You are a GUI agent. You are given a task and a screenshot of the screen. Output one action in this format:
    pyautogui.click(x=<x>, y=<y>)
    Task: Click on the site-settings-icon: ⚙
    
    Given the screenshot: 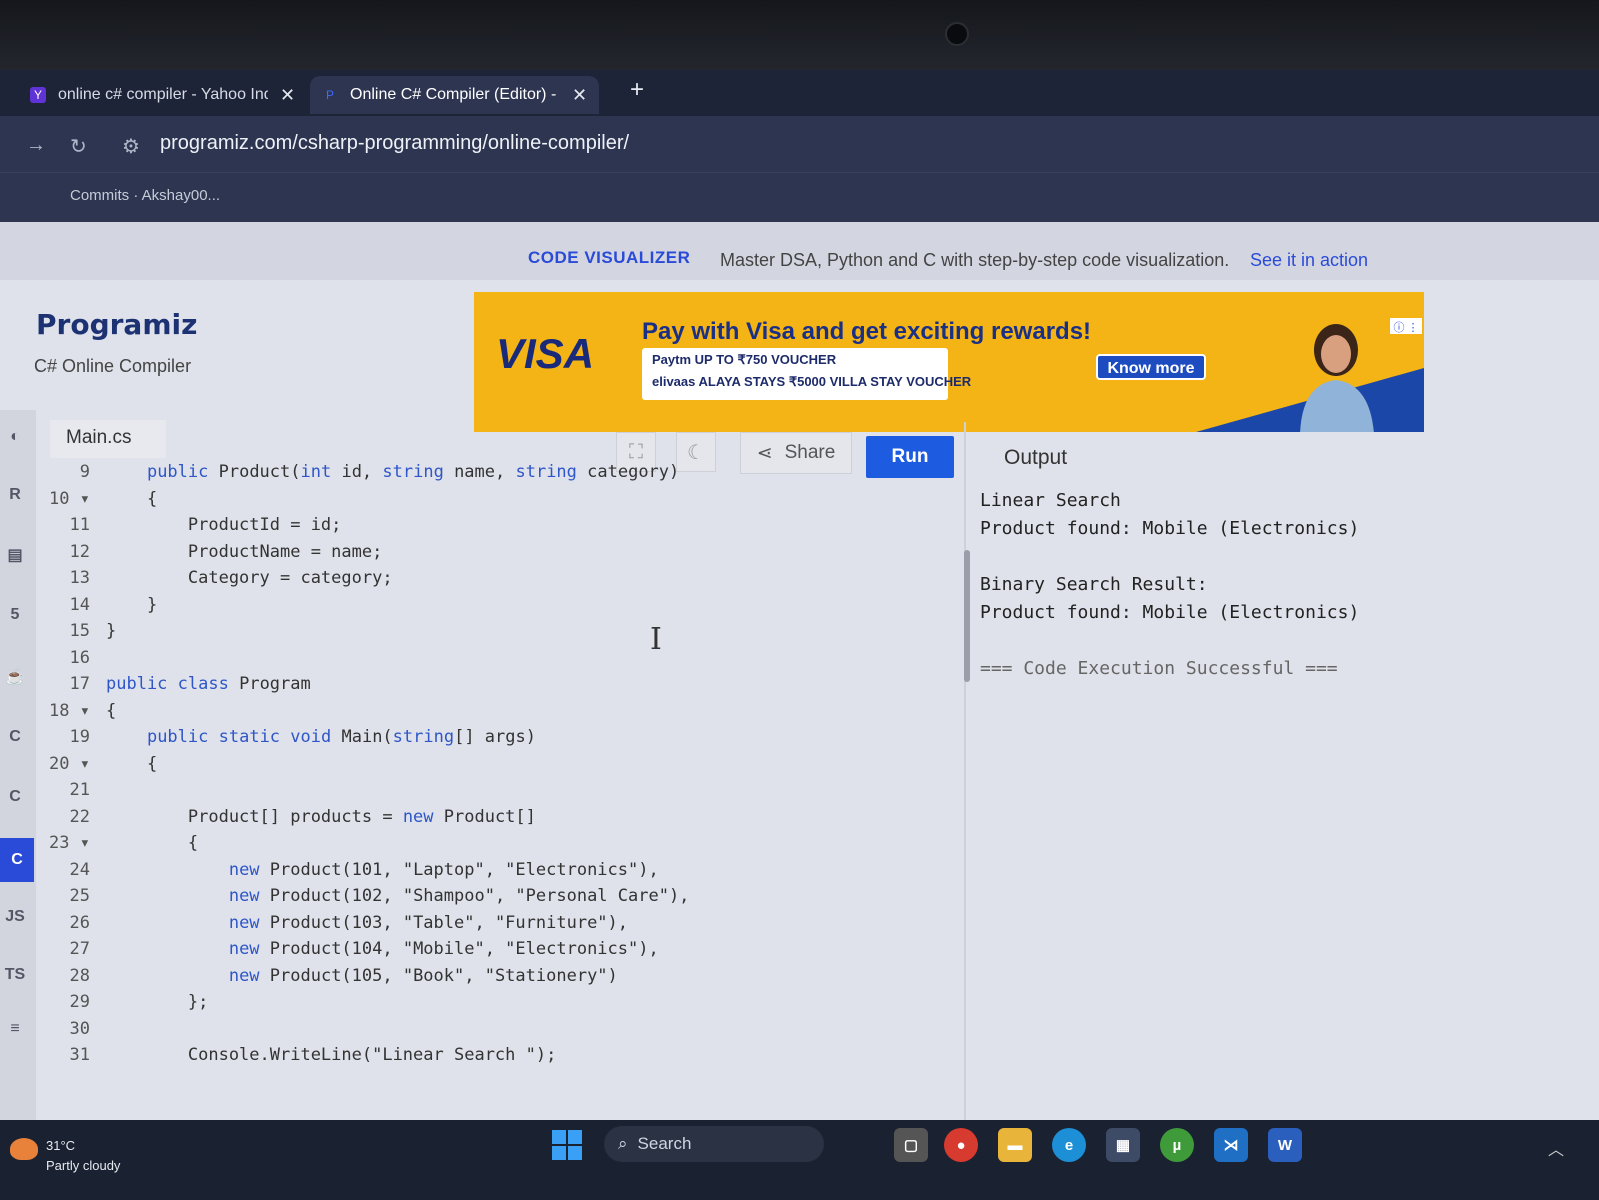 What is the action you would take?
    pyautogui.click(x=131, y=146)
    